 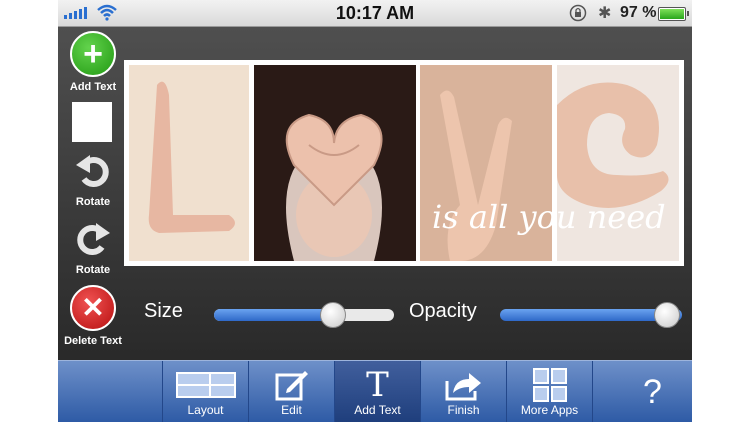 I want to click on more-apps-button: More Apps, so click(x=549, y=391).